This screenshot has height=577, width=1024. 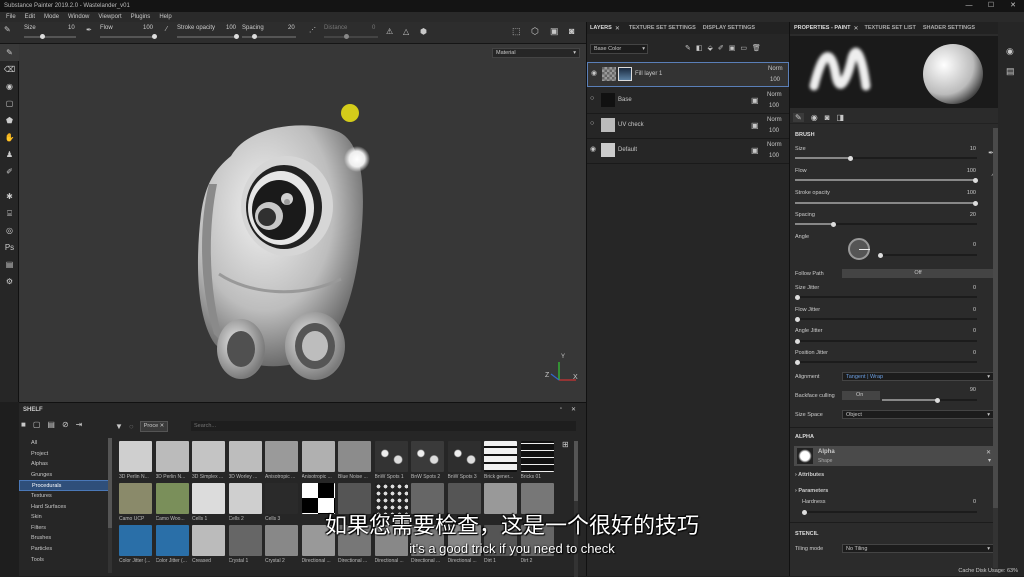 I want to click on tb-flow-slider, so click(x=127, y=37).